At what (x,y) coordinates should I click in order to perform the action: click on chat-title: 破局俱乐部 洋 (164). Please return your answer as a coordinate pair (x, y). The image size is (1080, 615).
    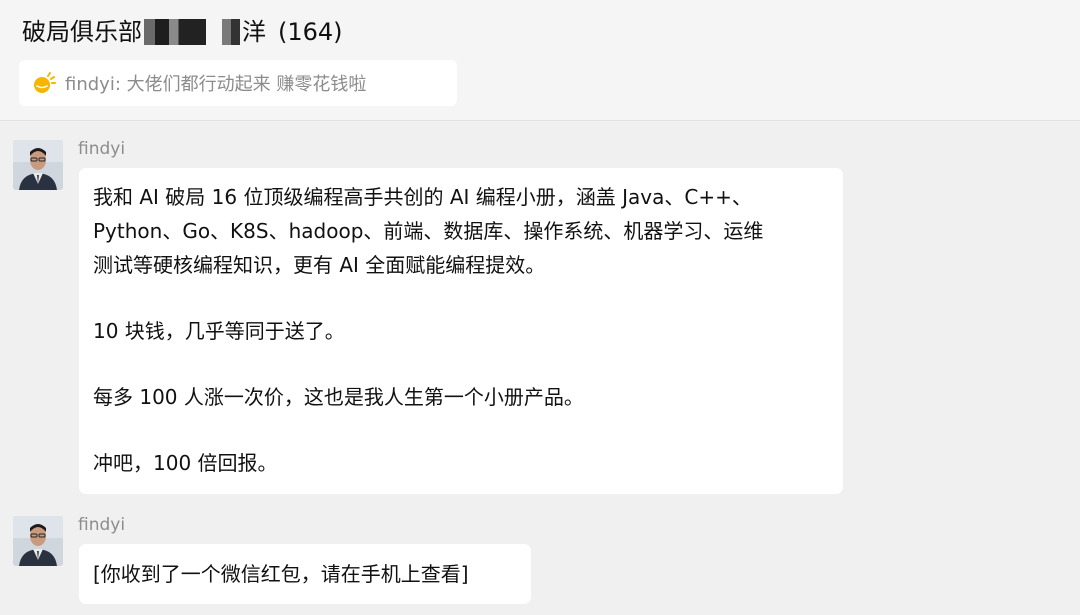
    Looking at the image, I should click on (182, 32).